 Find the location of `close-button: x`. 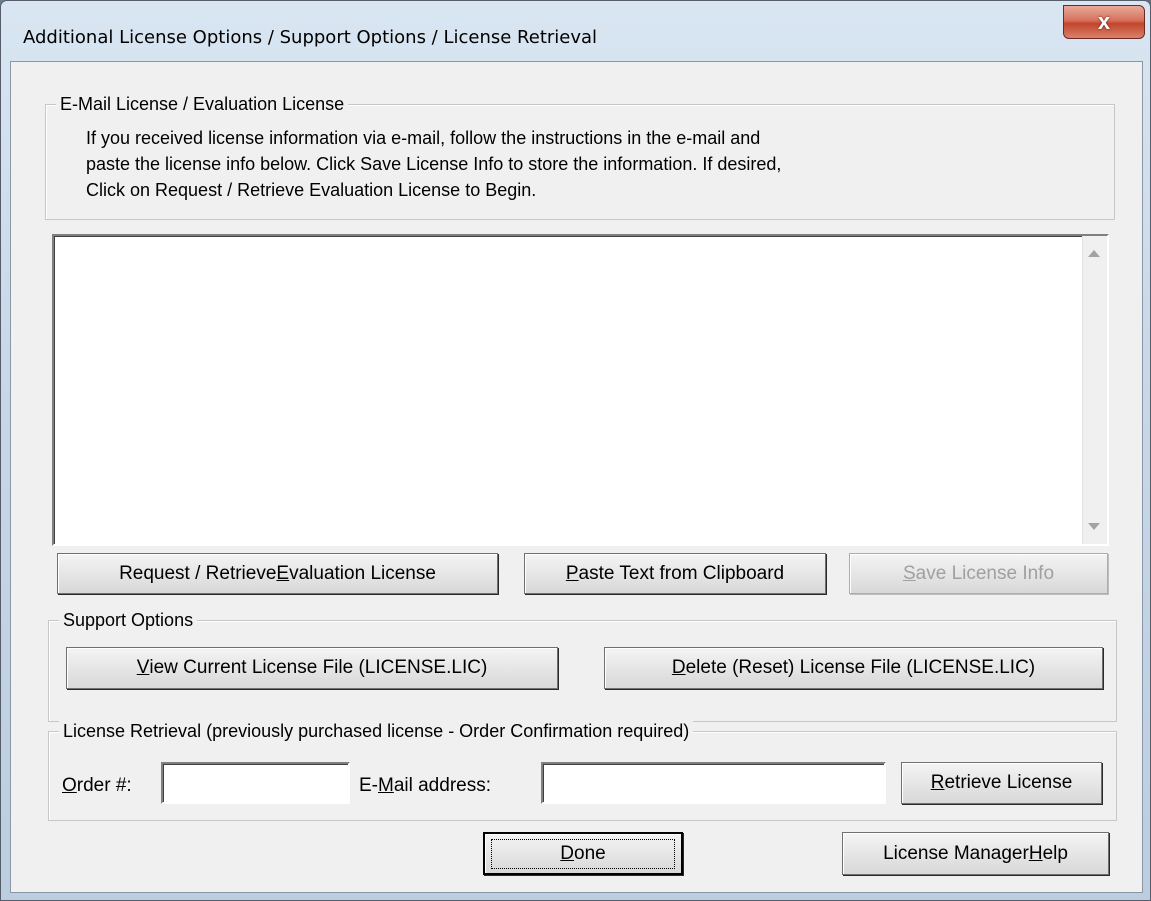

close-button: x is located at coordinates (1104, 22).